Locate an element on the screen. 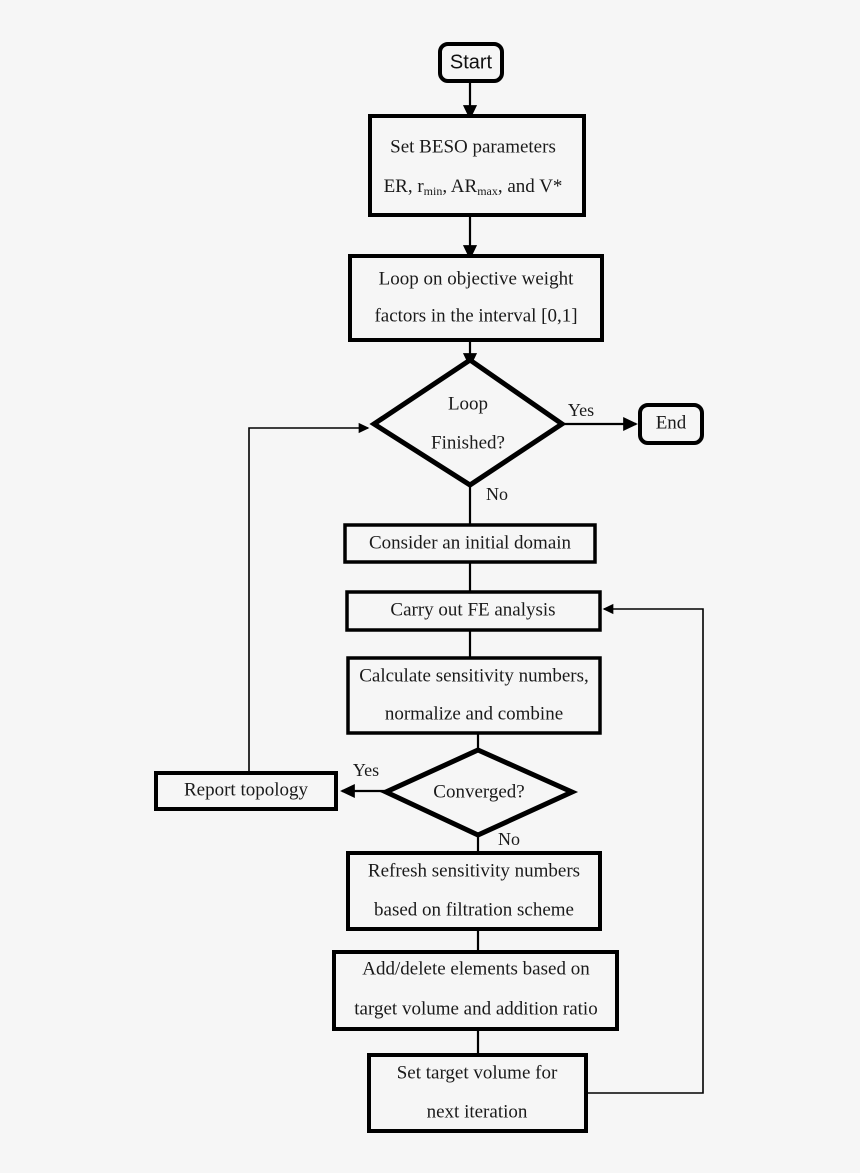 Image resolution: width=860 pixels, height=1173 pixels. set-params-shape is located at coordinates (477, 165).